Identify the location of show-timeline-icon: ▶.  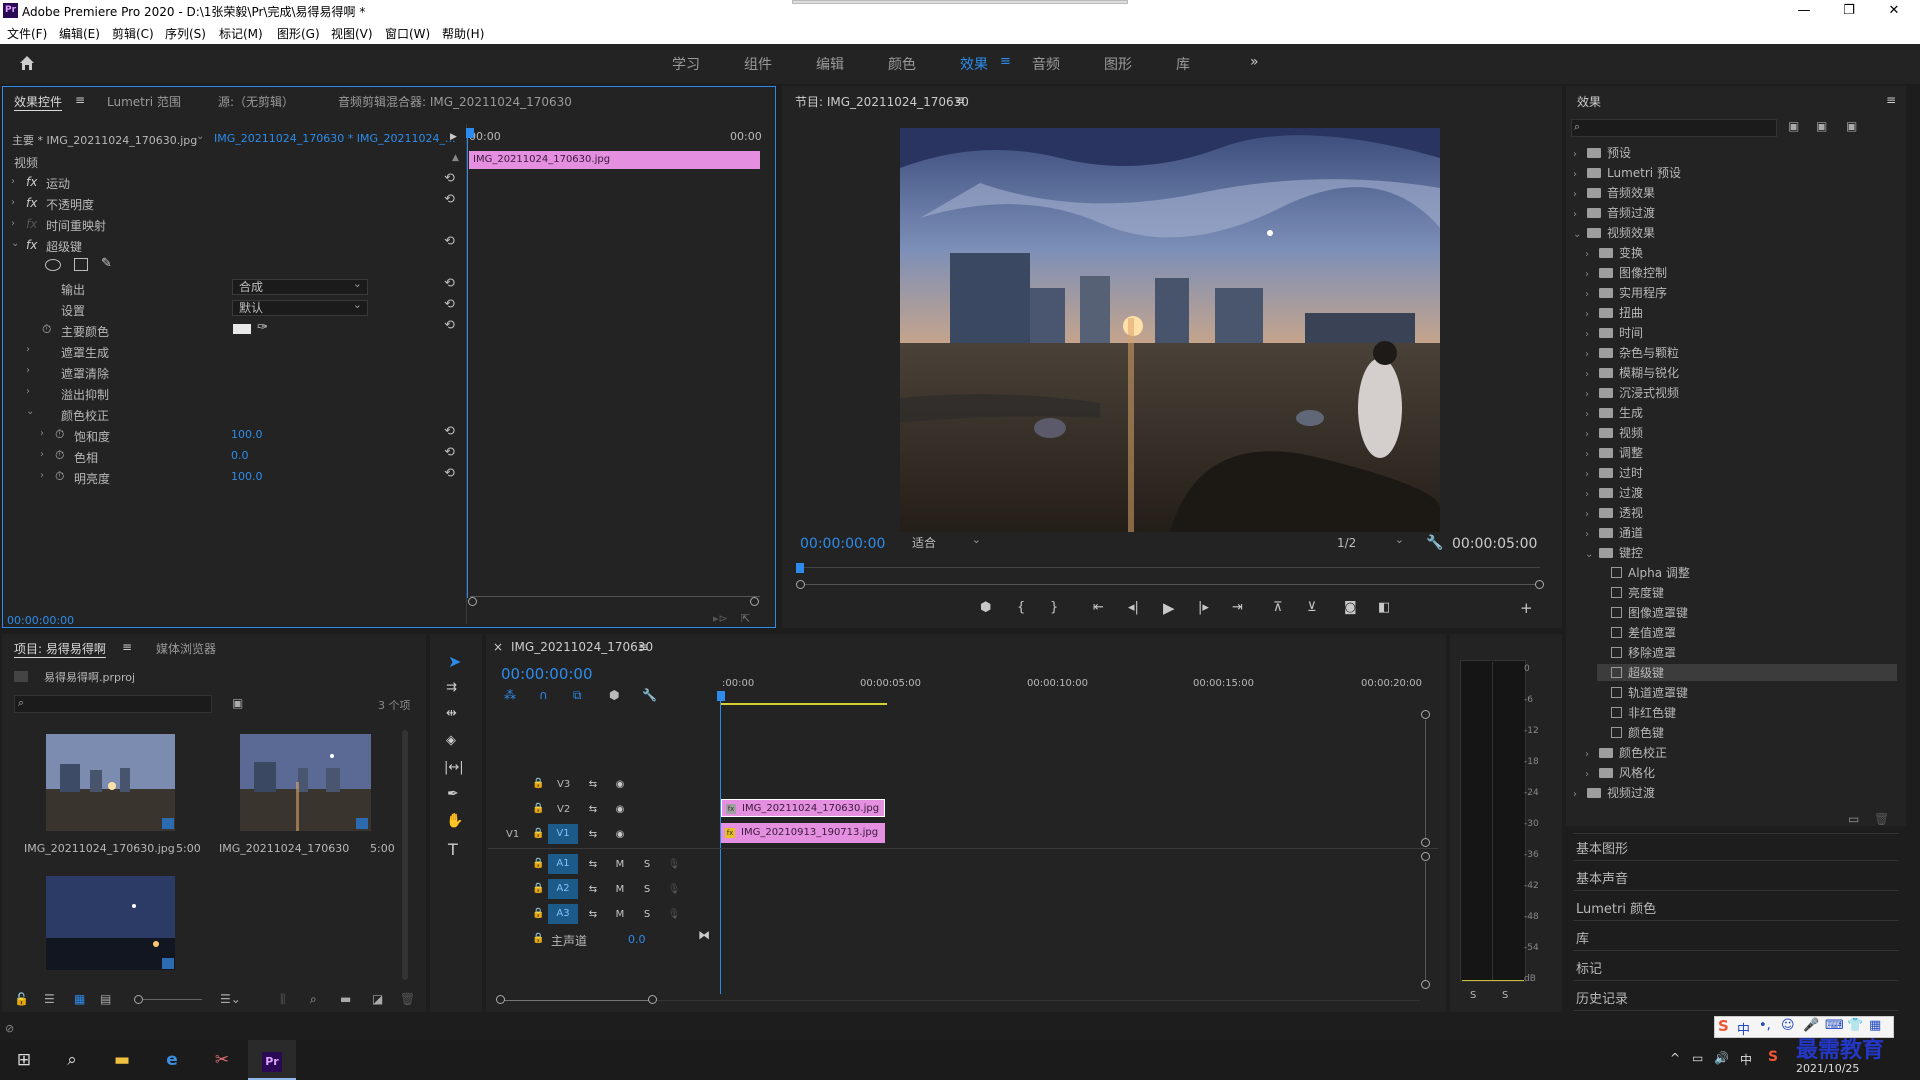
(453, 137).